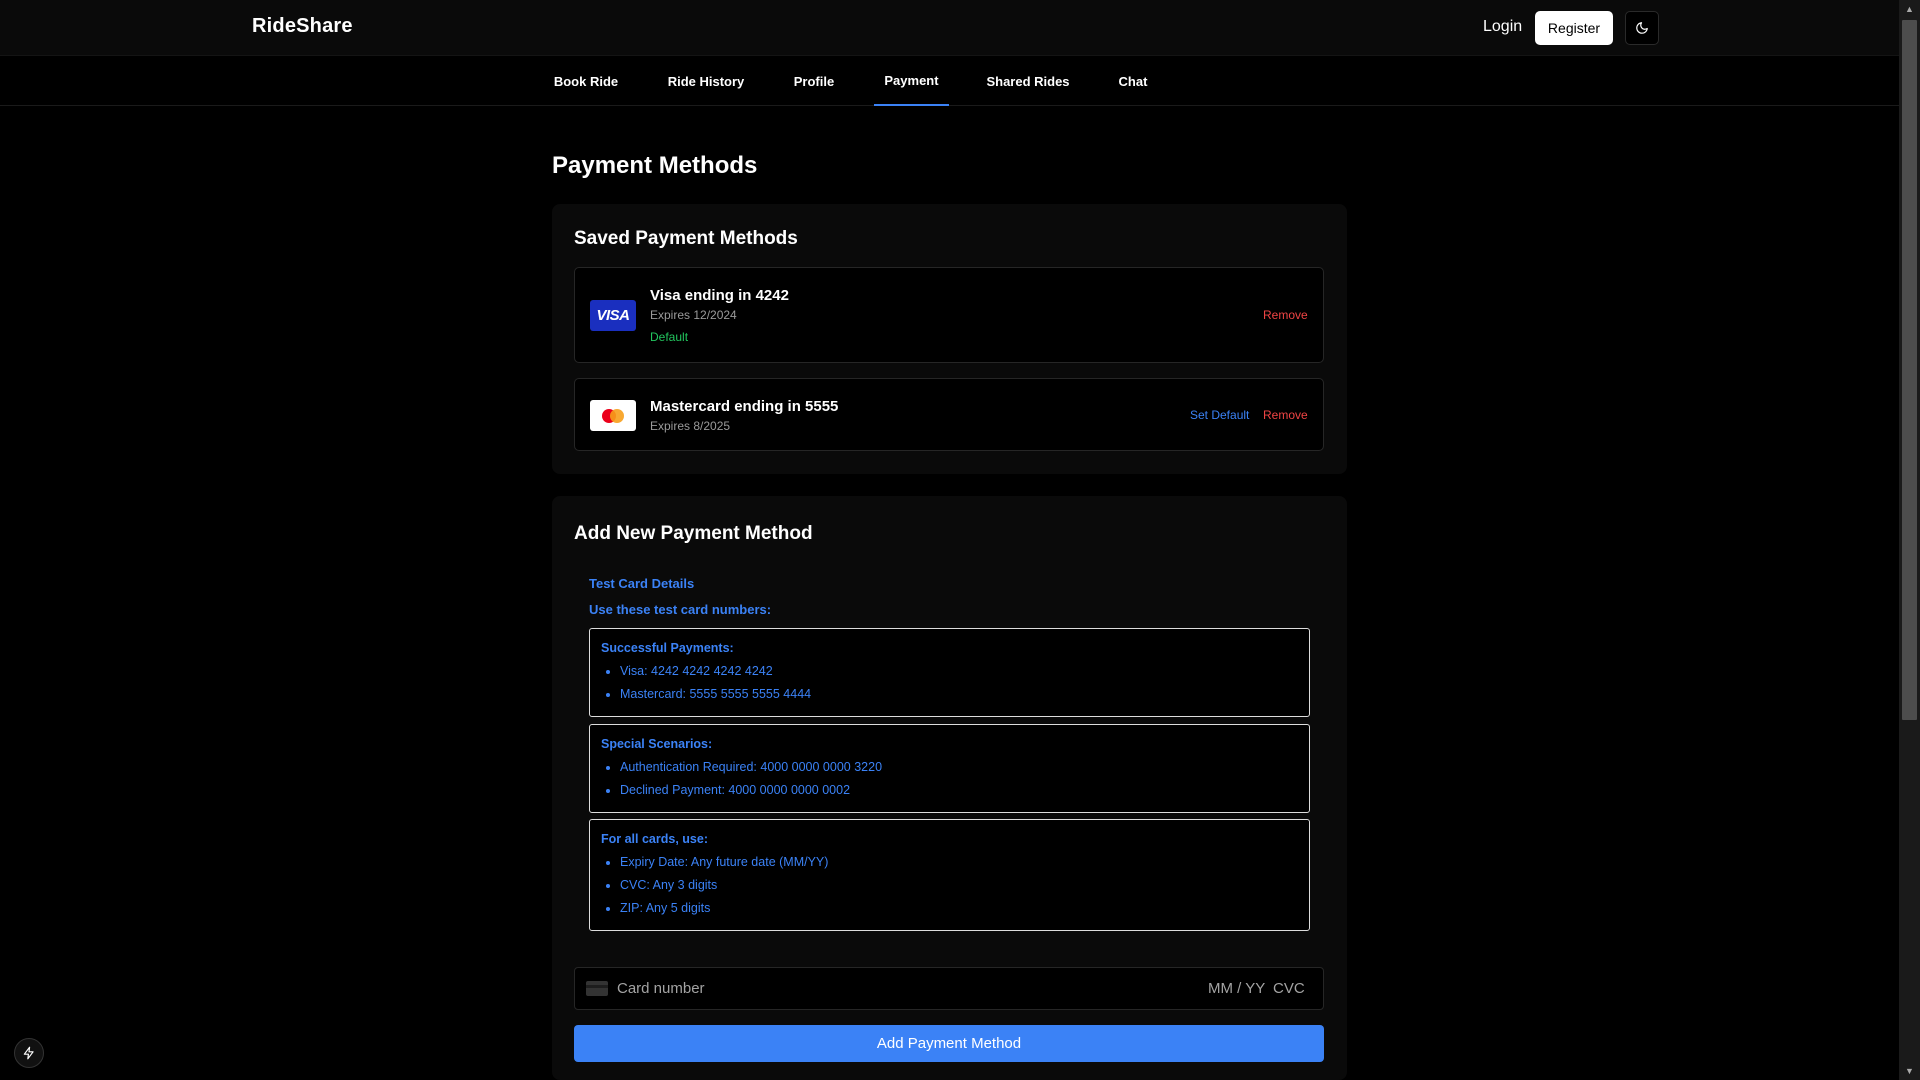 Image resolution: width=1920 pixels, height=1080 pixels. I want to click on tab-book-ride: Book Ride, so click(586, 81).